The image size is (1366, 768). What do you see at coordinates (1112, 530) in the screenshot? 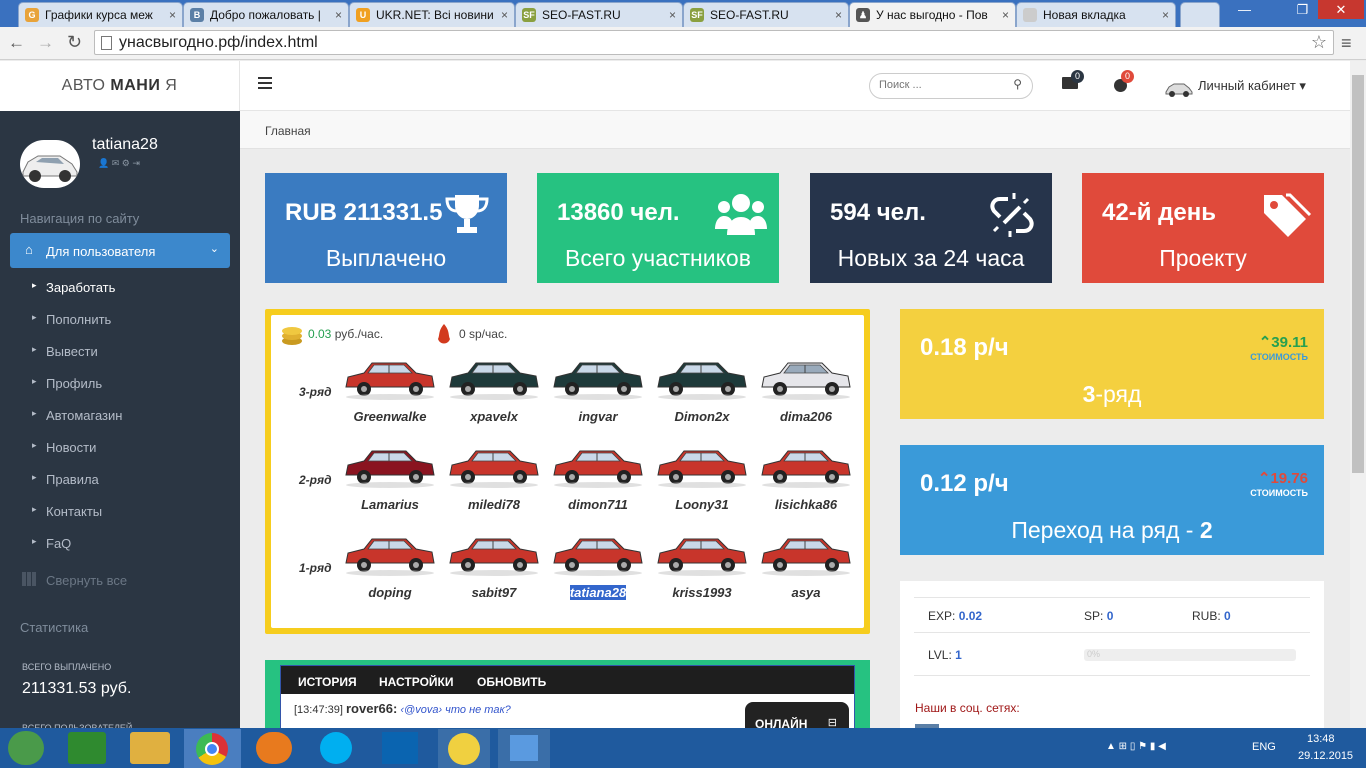
I see `next-label: Переход на ряд - 2` at bounding box center [1112, 530].